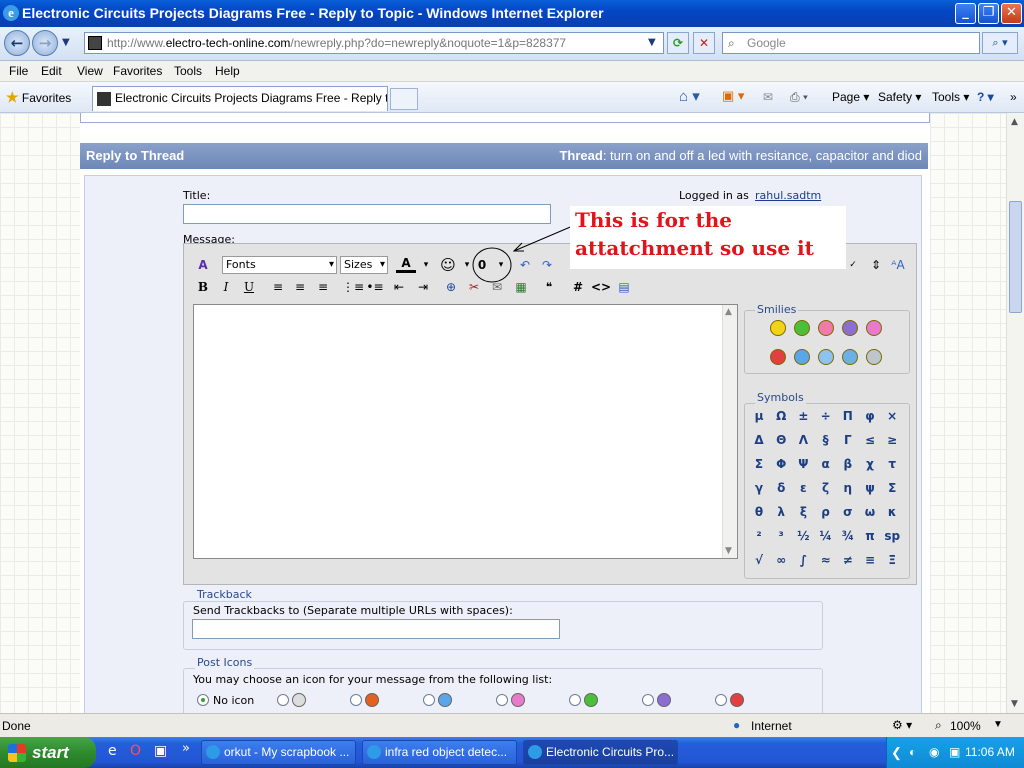 Image resolution: width=1024 pixels, height=768 pixels. I want to click on tray-volume-icon: ◐, so click(912, 752).